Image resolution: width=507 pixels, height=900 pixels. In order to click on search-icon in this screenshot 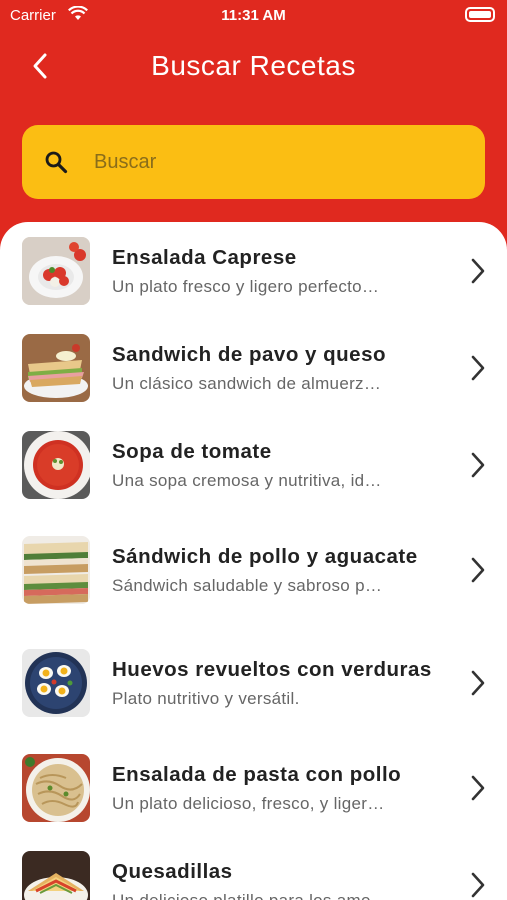, I will do `click(56, 162)`.